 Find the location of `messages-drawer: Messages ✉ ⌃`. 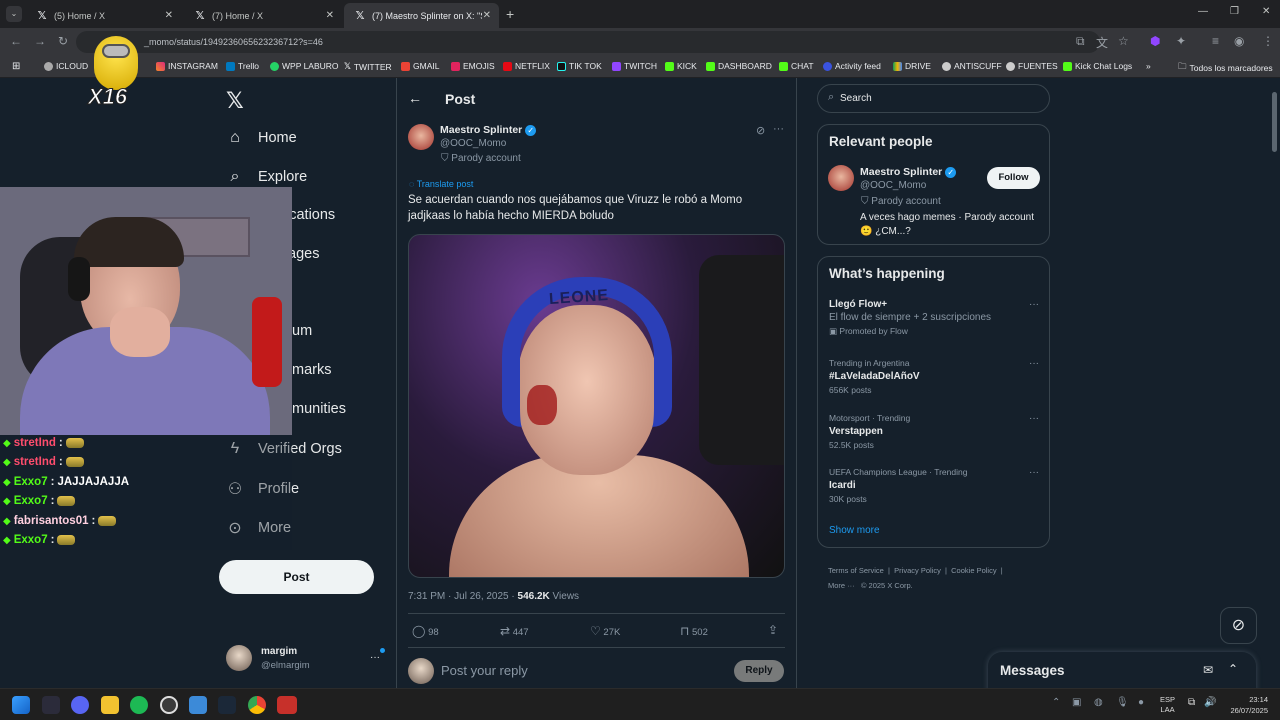

messages-drawer: Messages ✉ ⌃ is located at coordinates (1122, 670).